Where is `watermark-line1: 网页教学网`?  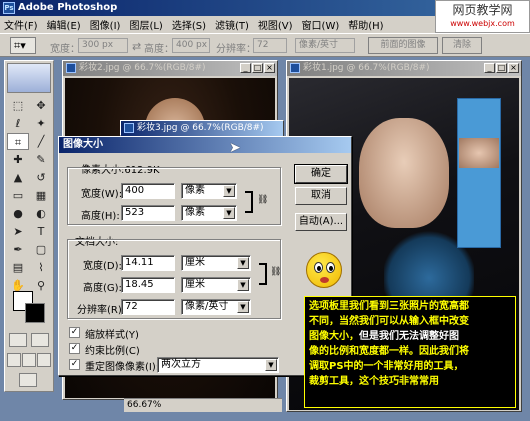
watermark-line1: 网页教学网 is located at coordinates (482, 10).